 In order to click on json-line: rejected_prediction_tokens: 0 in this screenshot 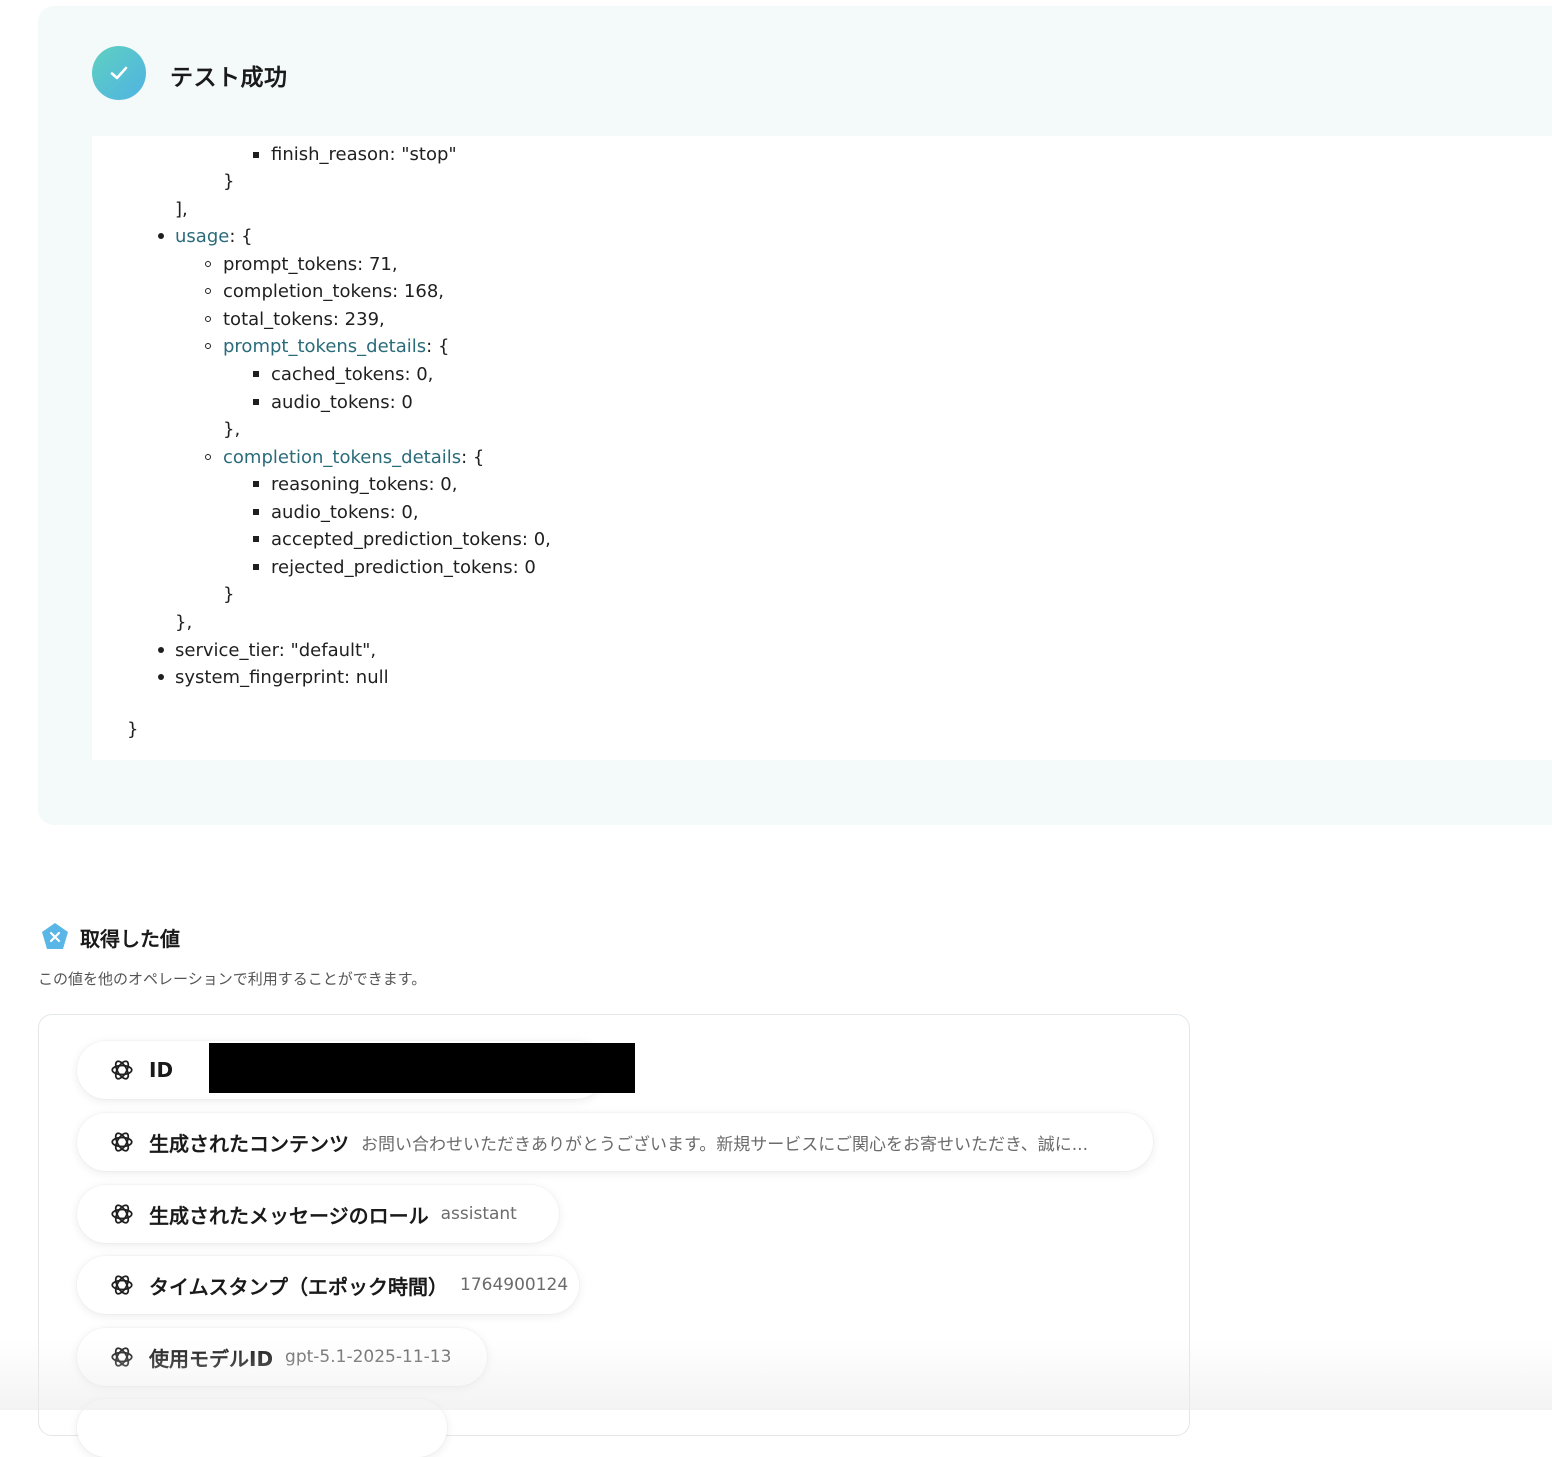, I will do `click(403, 567)`.